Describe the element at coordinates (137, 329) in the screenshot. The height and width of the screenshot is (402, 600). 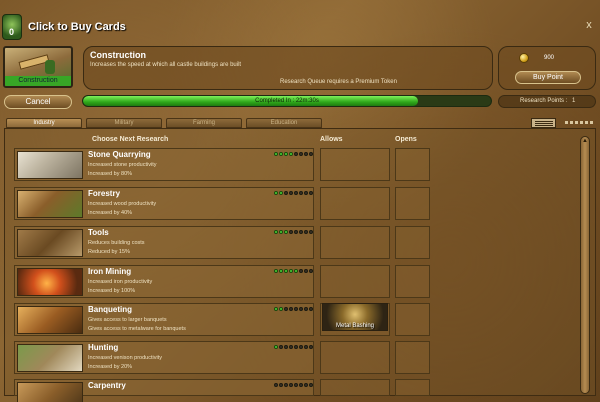
I see `research-amount: Gives access to metalware for banquets` at that location.